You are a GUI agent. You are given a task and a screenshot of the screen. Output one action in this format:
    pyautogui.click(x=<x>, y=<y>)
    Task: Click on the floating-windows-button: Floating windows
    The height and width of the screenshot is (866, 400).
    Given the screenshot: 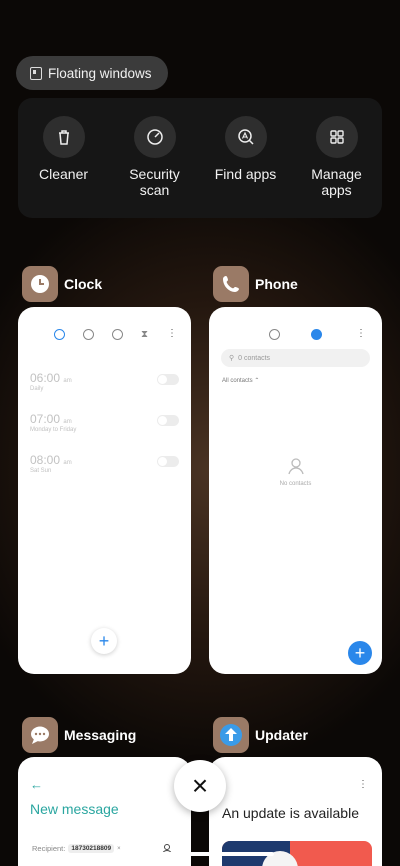 What is the action you would take?
    pyautogui.click(x=92, y=73)
    